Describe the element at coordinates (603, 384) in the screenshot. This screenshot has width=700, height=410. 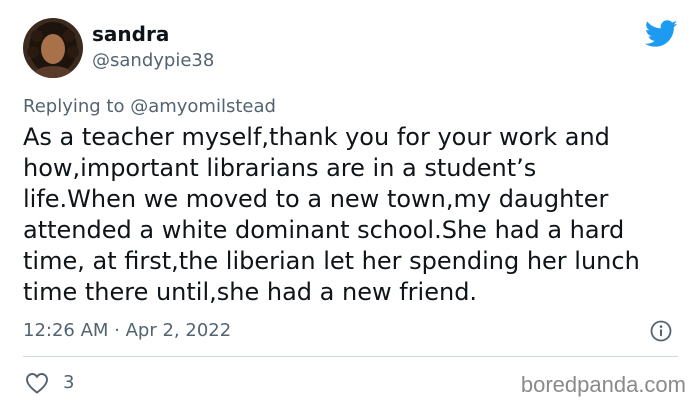
I see `watermark: boredpanda.com` at that location.